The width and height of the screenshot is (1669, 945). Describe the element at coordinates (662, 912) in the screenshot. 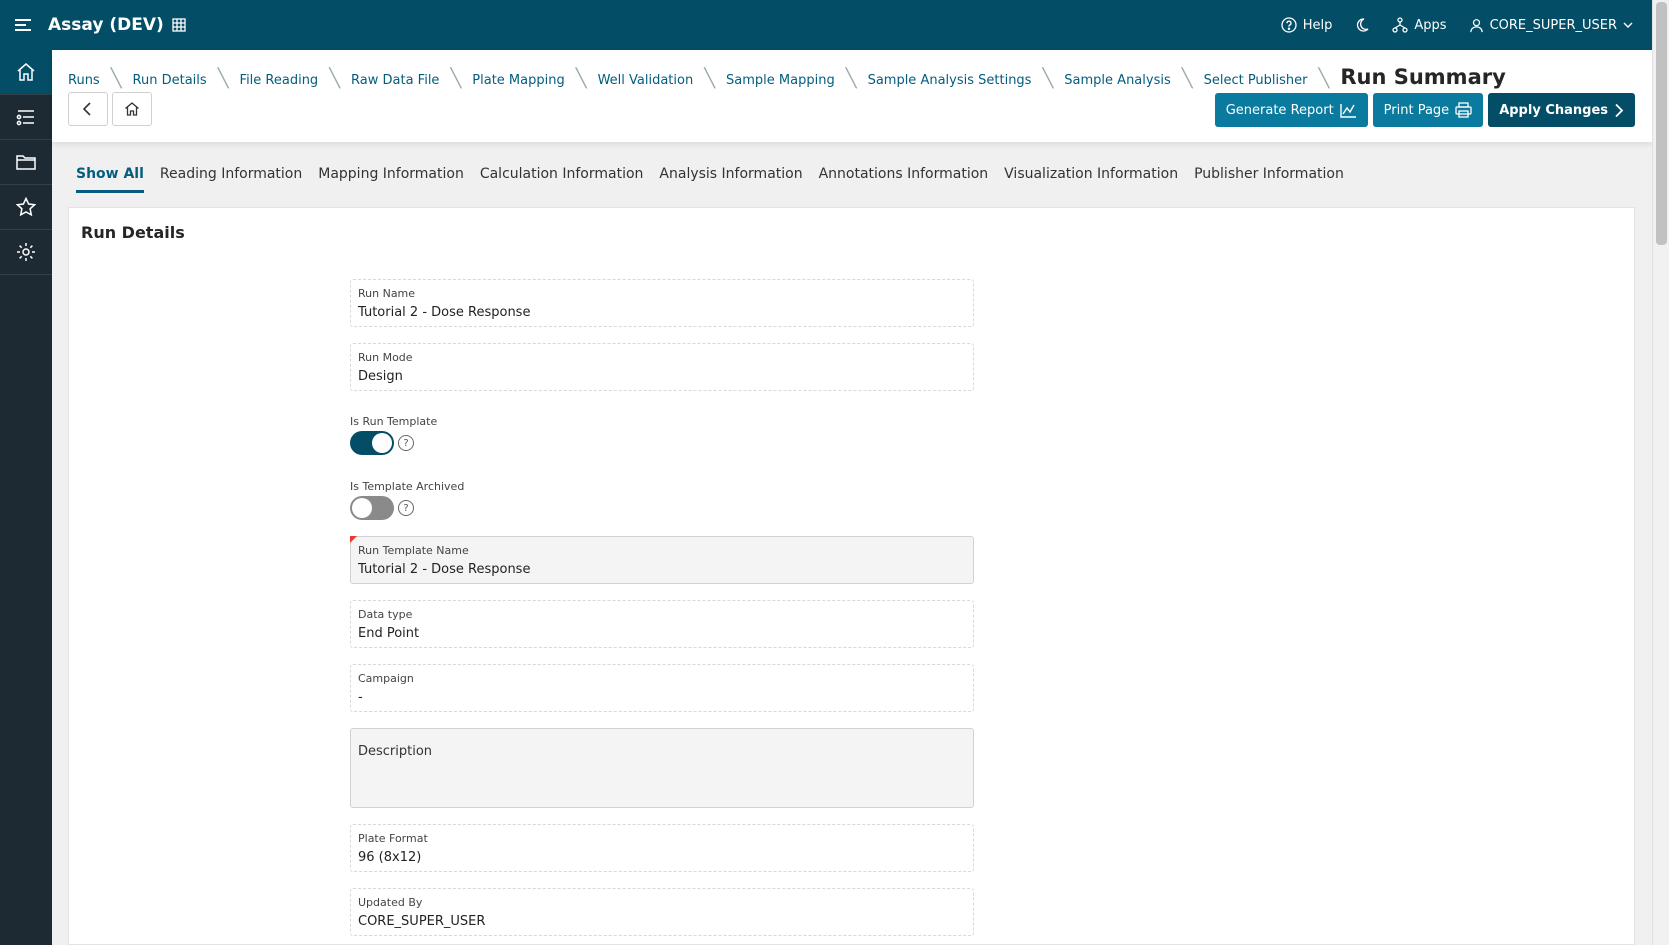

I see `updated-by-field: Updated By CORE_SUPER_USER` at that location.